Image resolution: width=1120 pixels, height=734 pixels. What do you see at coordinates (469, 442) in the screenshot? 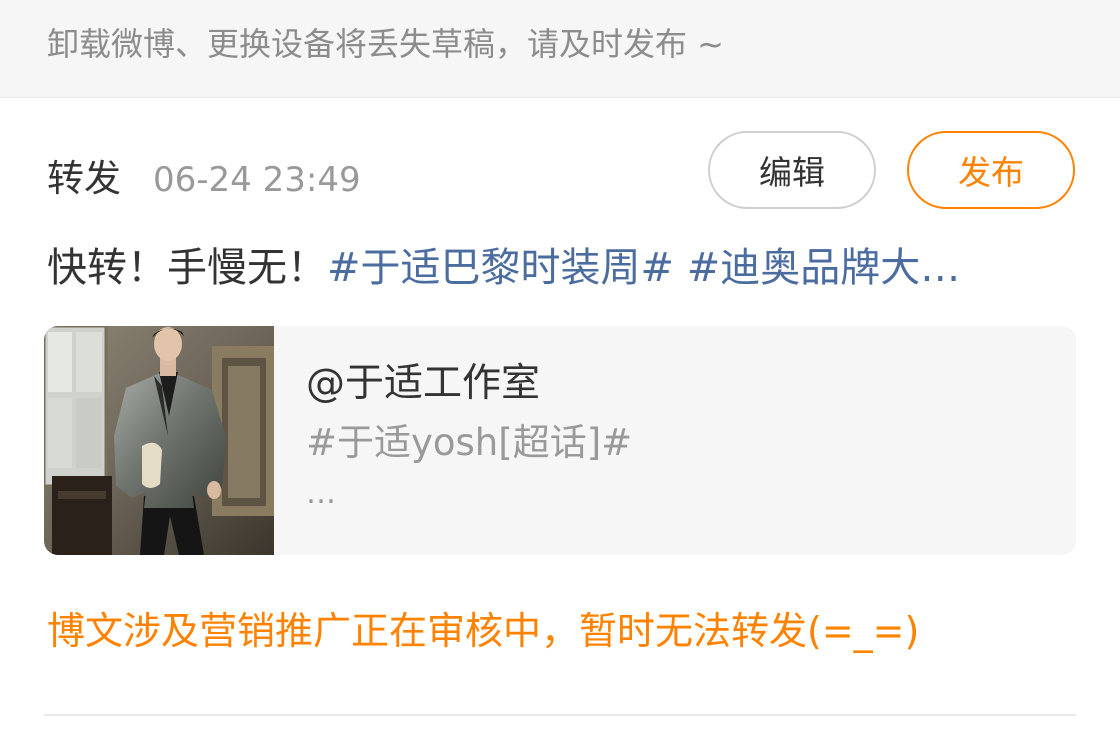
I see `quoted-post-topic: #于适yosh[超话]#` at bounding box center [469, 442].